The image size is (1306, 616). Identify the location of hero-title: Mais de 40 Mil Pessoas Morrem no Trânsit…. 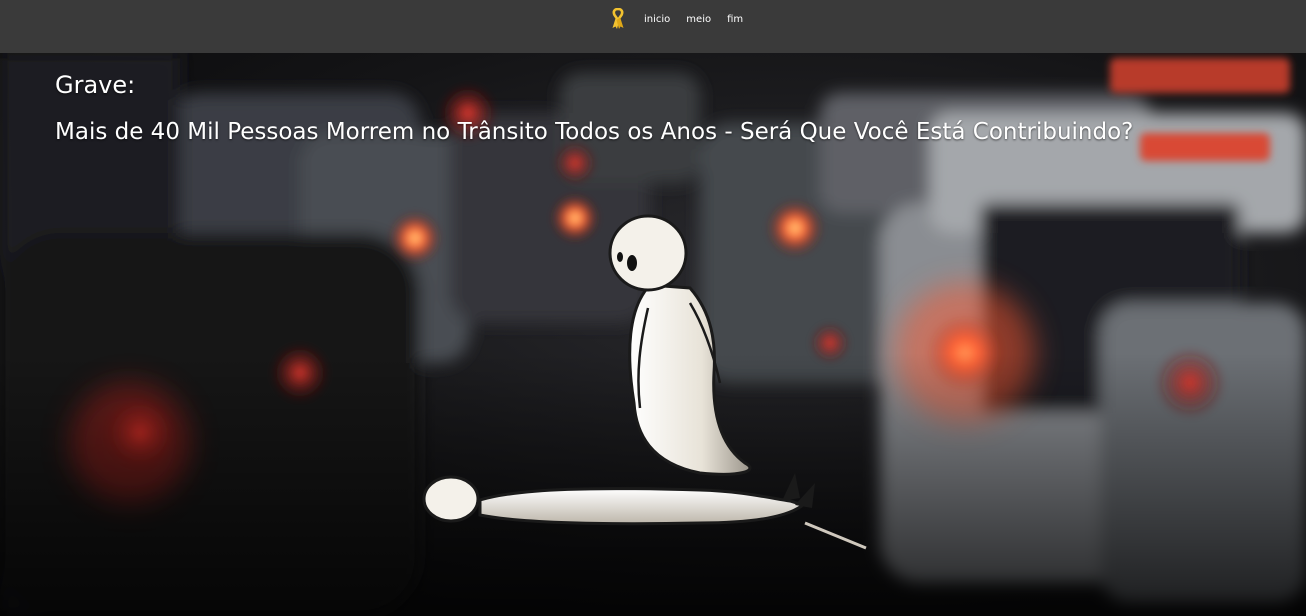
(594, 132).